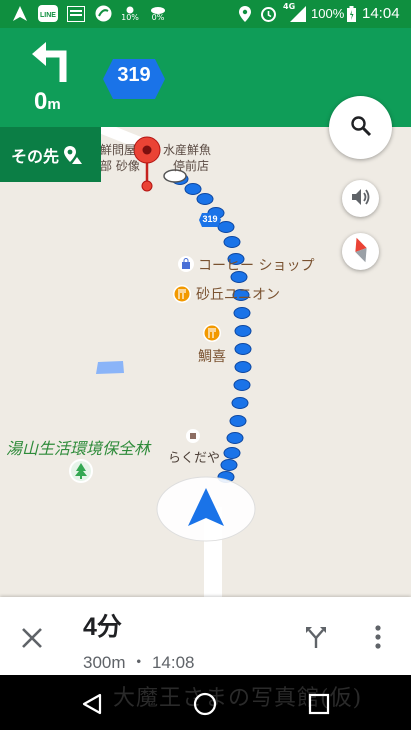 This screenshot has width=411, height=730. I want to click on poi-square-icon, so click(193, 435).